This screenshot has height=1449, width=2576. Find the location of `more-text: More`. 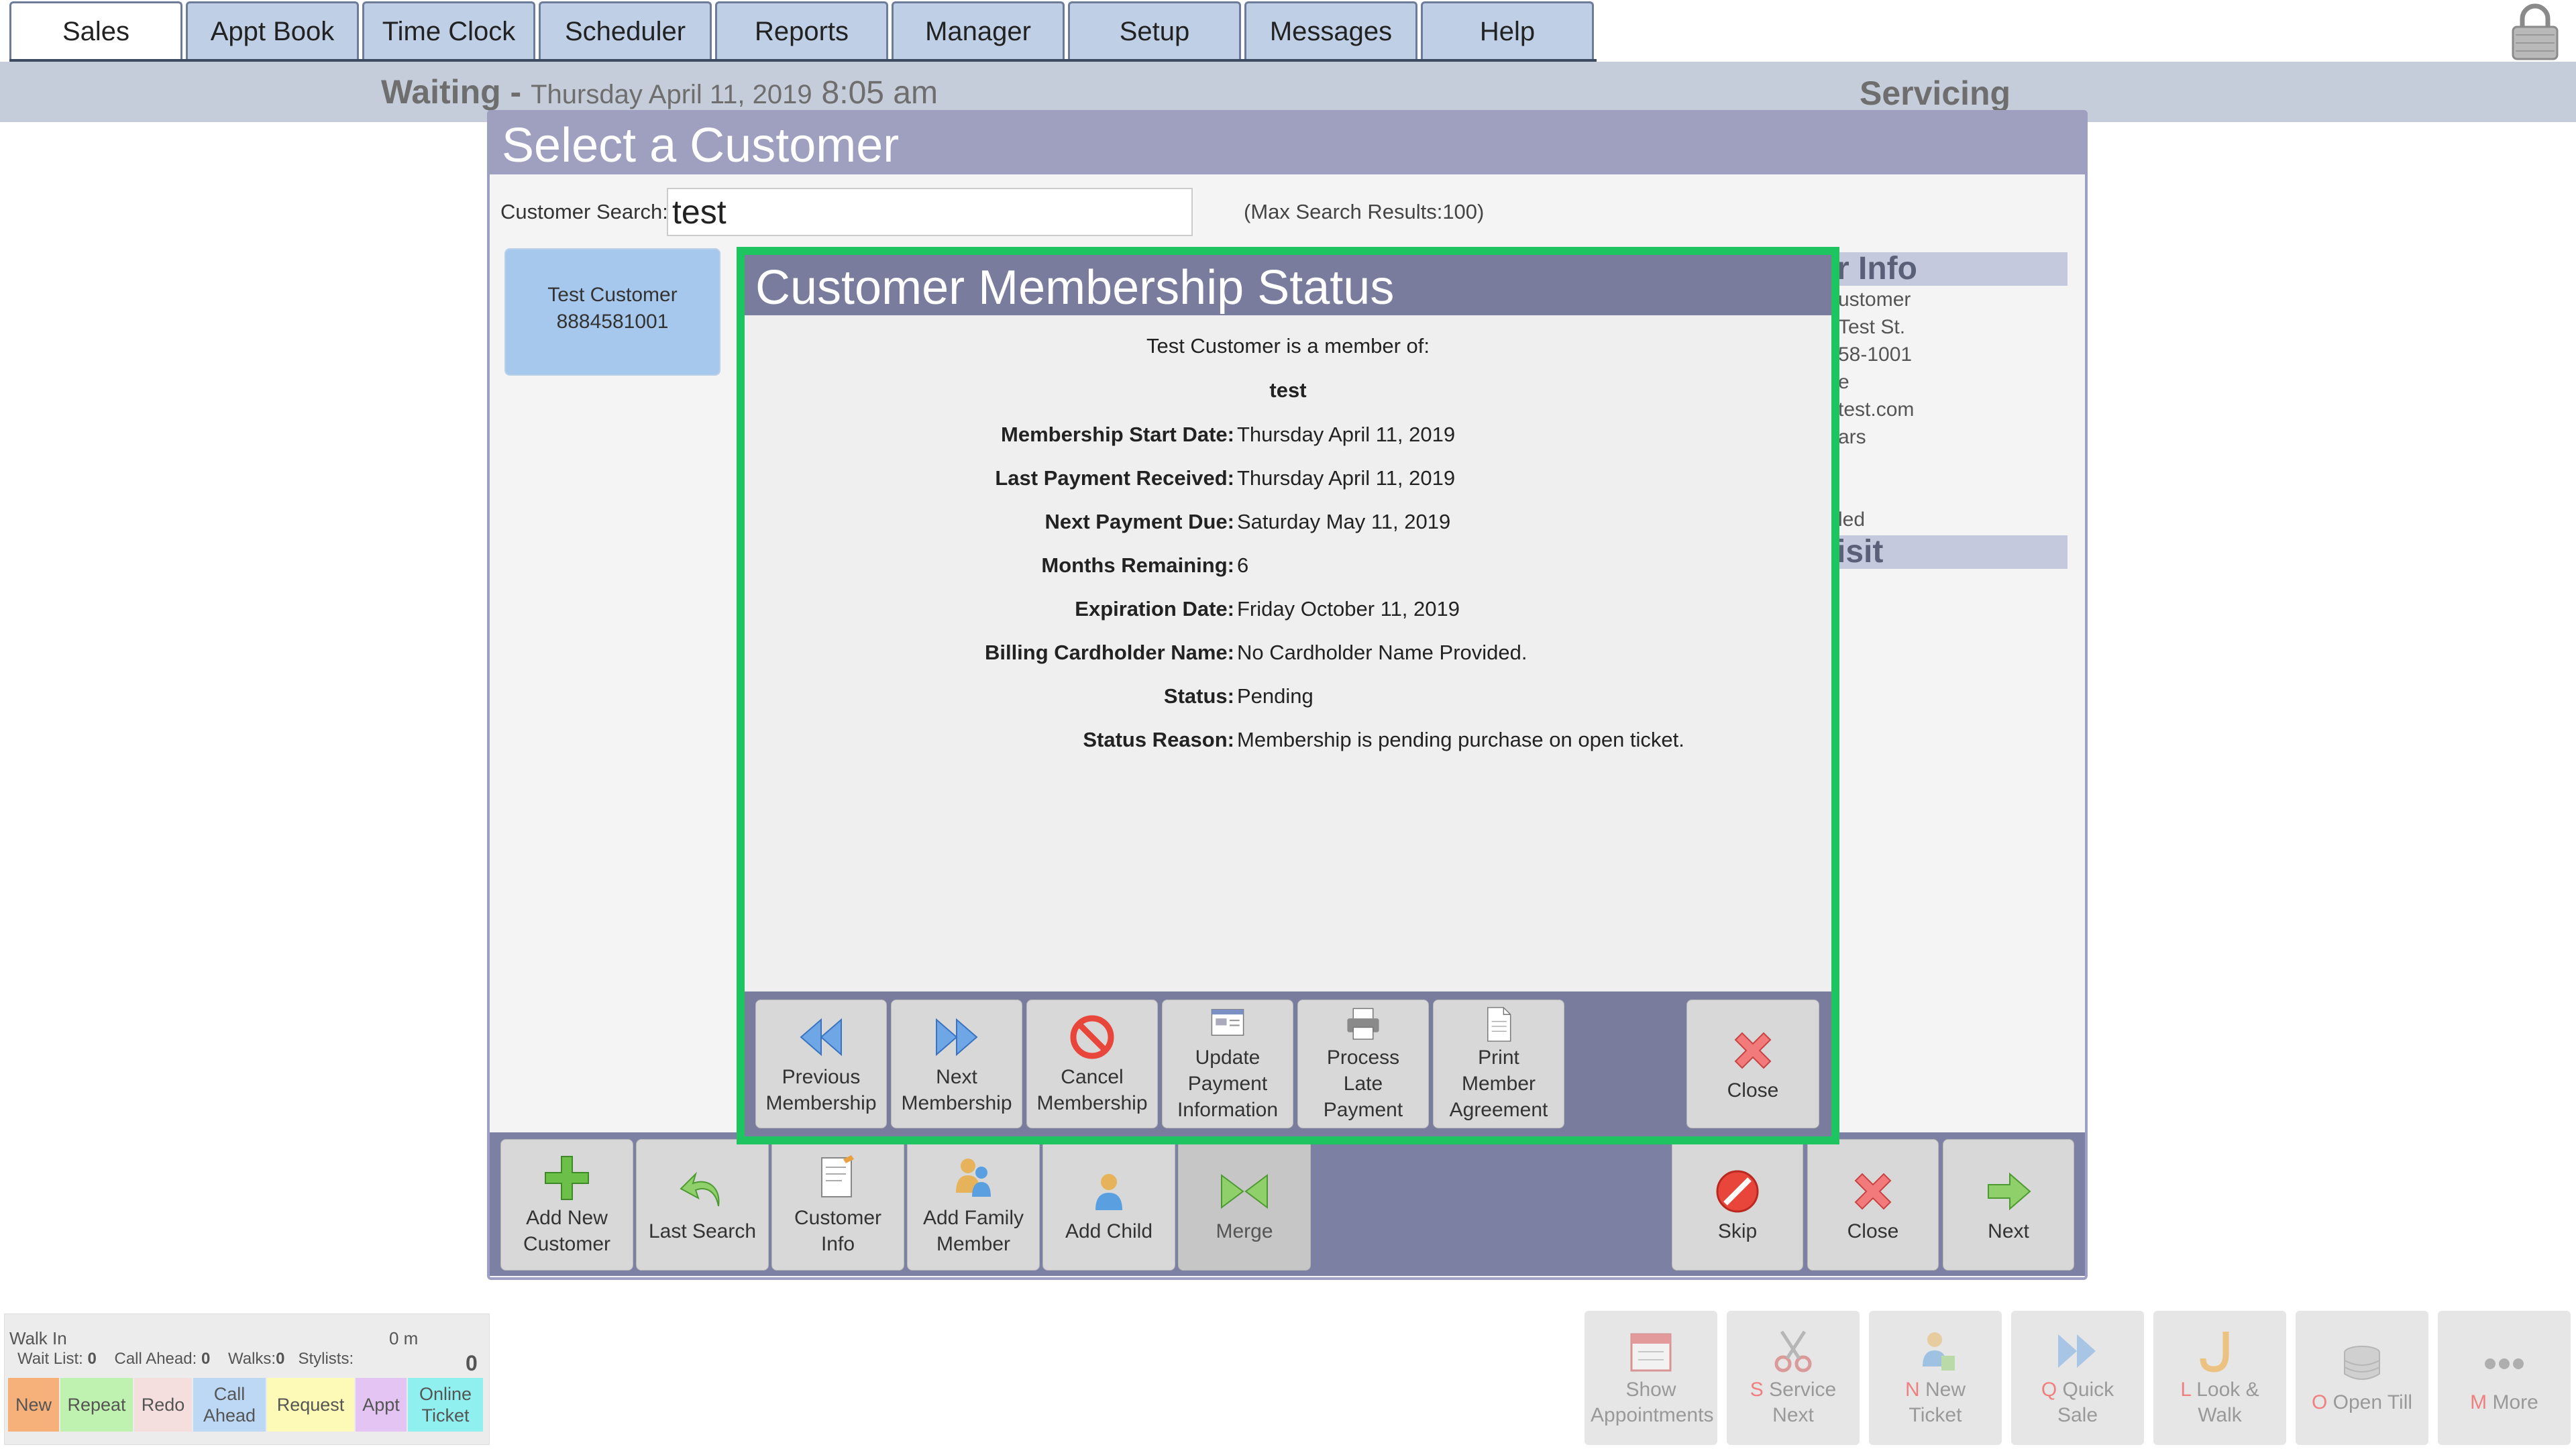

more-text: More is located at coordinates (2515, 1402).